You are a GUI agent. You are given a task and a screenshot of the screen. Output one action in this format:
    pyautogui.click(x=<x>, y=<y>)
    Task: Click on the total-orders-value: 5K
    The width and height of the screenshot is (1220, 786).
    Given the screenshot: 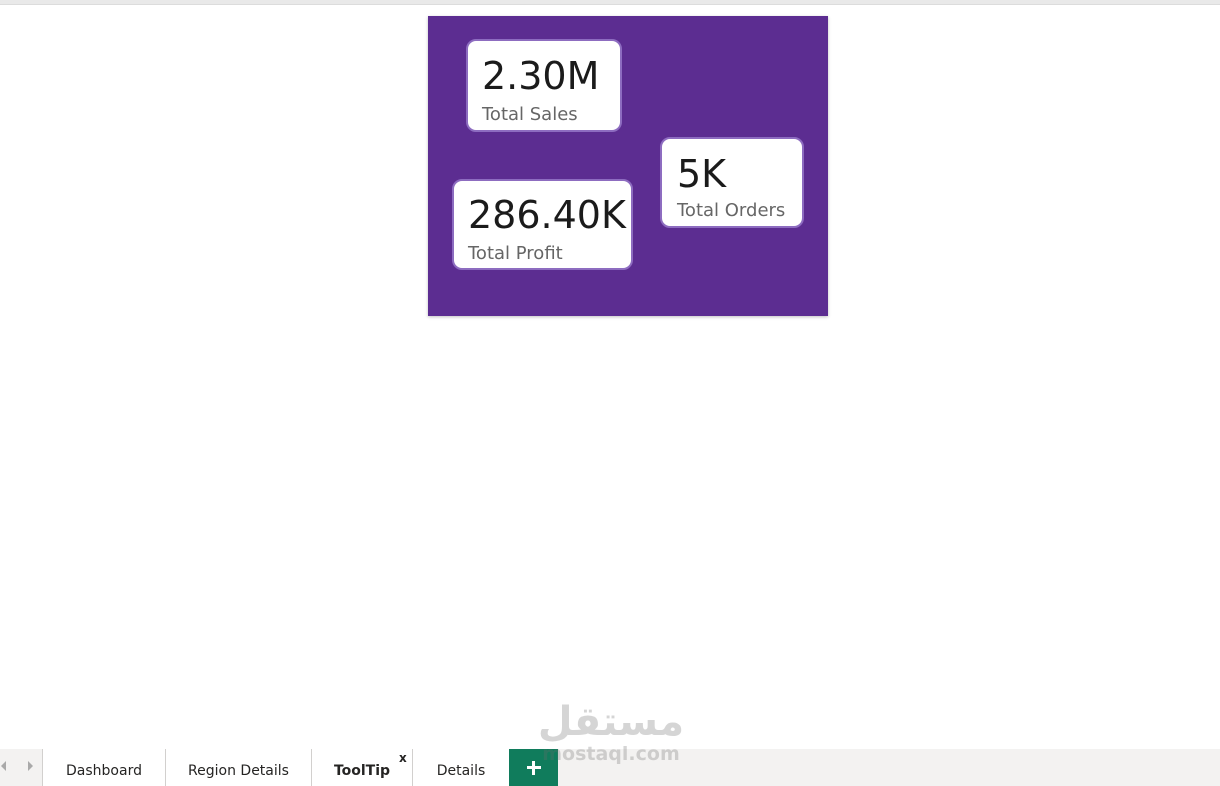 What is the action you would take?
    pyautogui.click(x=702, y=174)
    